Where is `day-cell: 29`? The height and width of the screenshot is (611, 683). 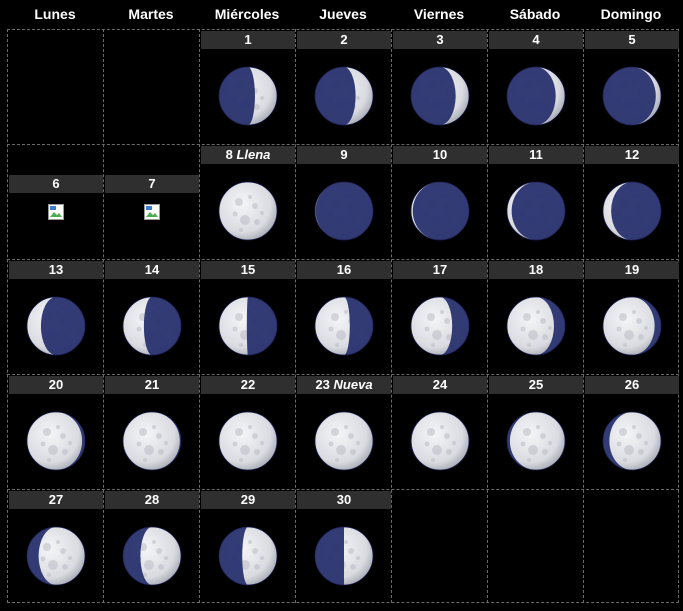 day-cell: 29 is located at coordinates (248, 547).